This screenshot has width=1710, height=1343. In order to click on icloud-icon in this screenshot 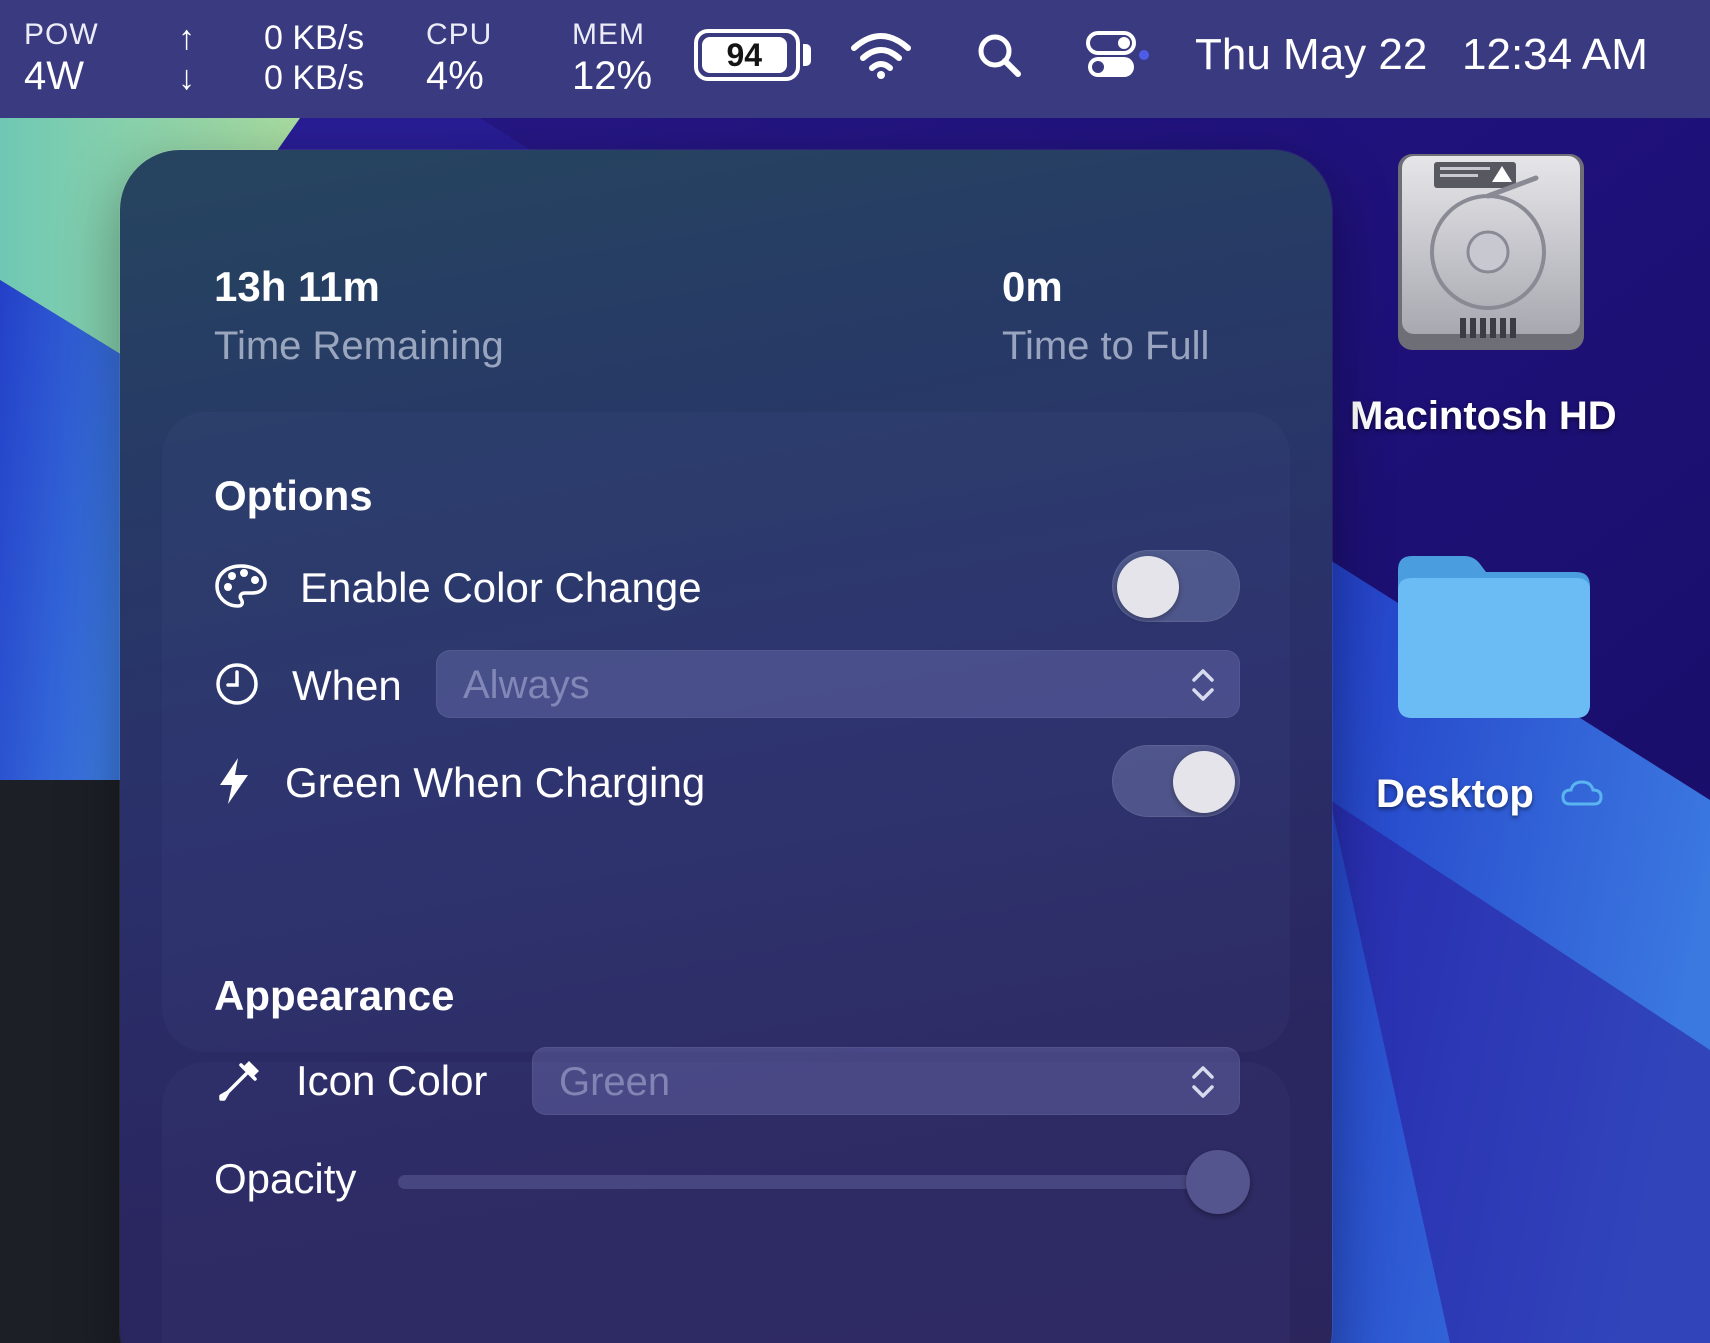, I will do `click(1582, 793)`.